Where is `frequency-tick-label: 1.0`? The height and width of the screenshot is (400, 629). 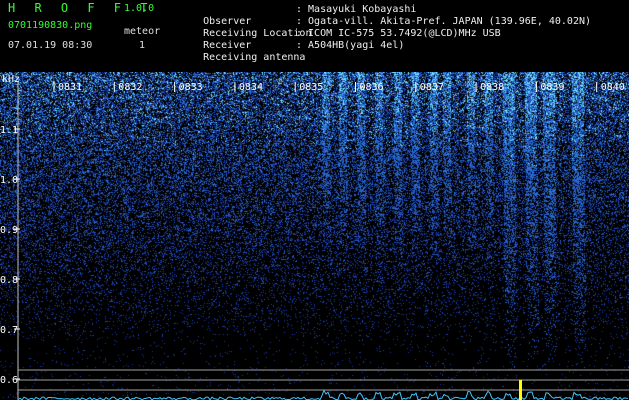 frequency-tick-label: 1.0 is located at coordinates (9, 180).